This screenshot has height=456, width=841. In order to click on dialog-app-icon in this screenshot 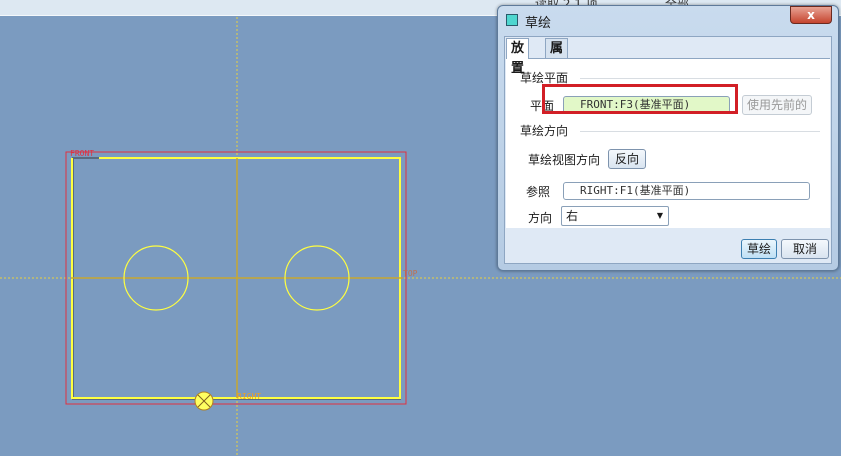, I will do `click(512, 20)`.